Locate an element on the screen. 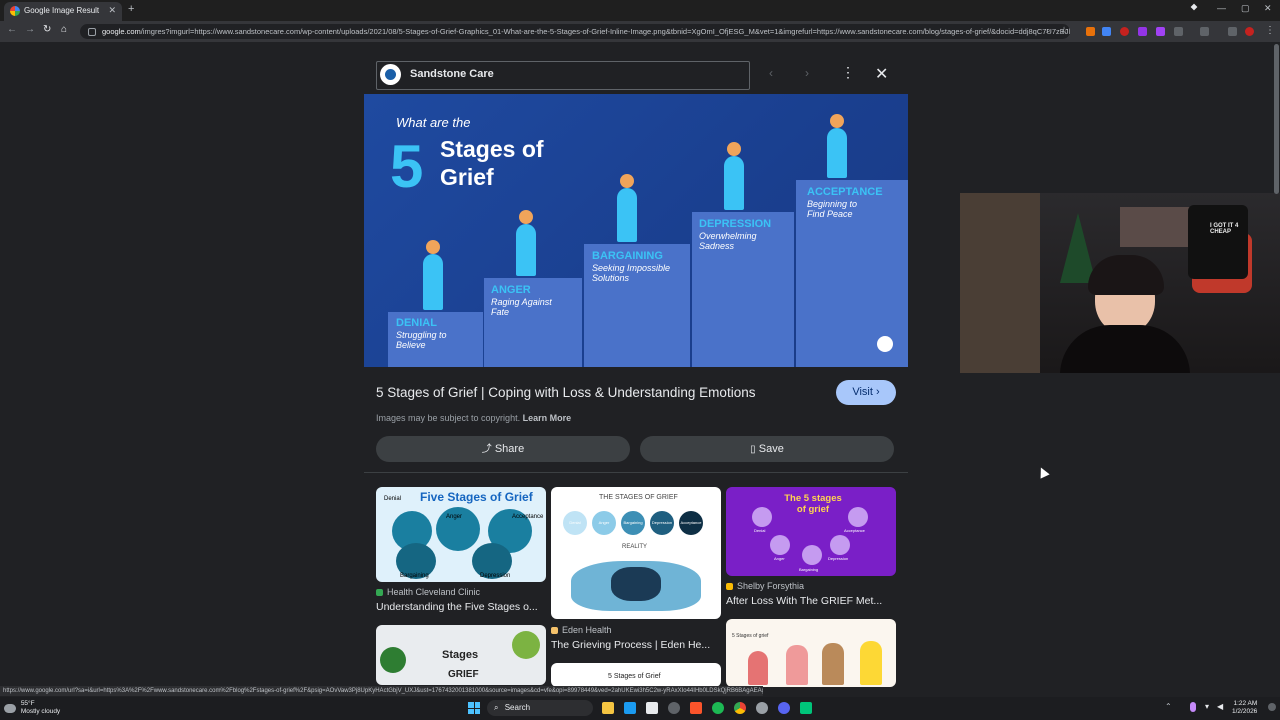 The image size is (1280, 720). next-image-button: › is located at coordinates (807, 73).